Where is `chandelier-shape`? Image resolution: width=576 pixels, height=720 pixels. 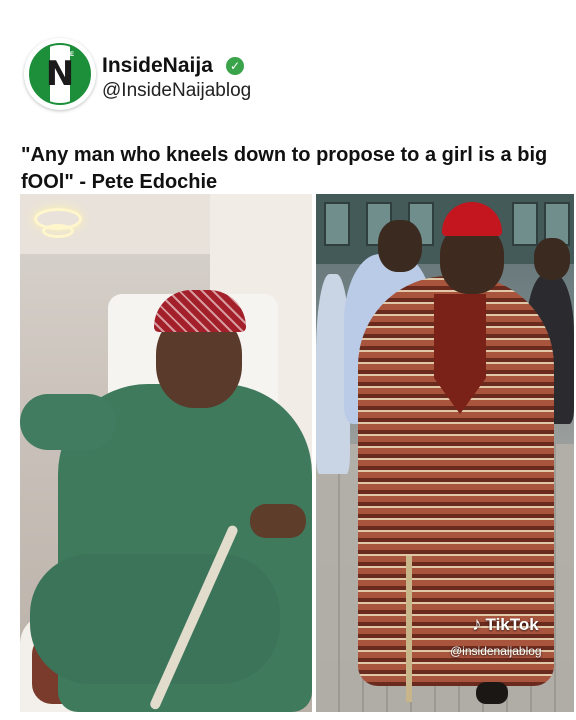
chandelier-shape is located at coordinates (58, 231).